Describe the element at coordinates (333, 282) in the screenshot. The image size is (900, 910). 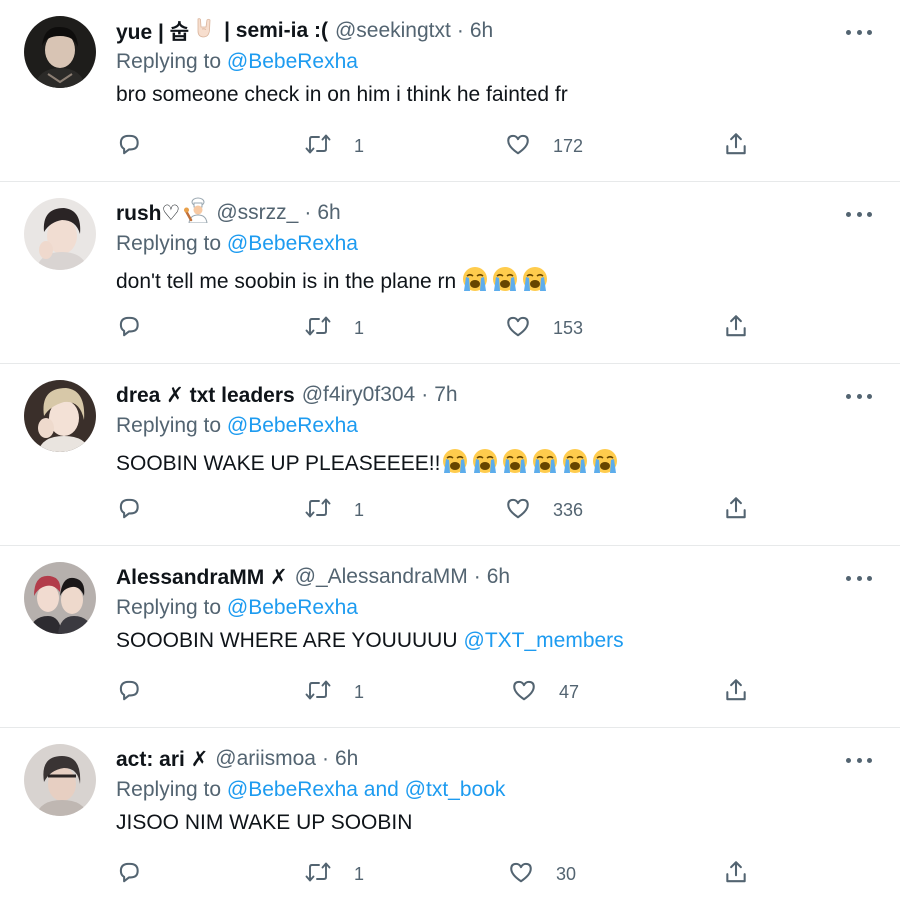
I see `tweet-text: don't tell me soobin is in the plane rn` at that location.